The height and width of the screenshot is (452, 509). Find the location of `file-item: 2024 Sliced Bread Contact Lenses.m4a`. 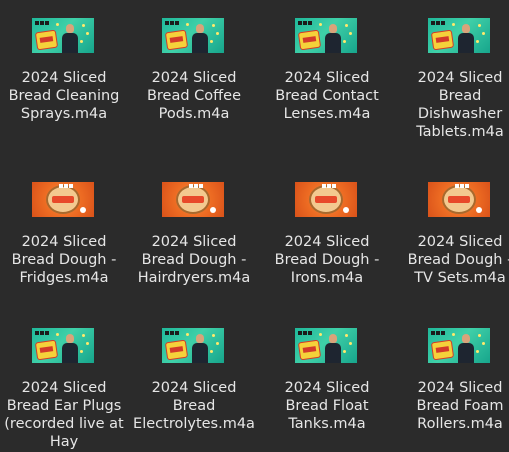

file-item: 2024 Sliced Bread Contact Lenses.m4a is located at coordinates (327, 78).